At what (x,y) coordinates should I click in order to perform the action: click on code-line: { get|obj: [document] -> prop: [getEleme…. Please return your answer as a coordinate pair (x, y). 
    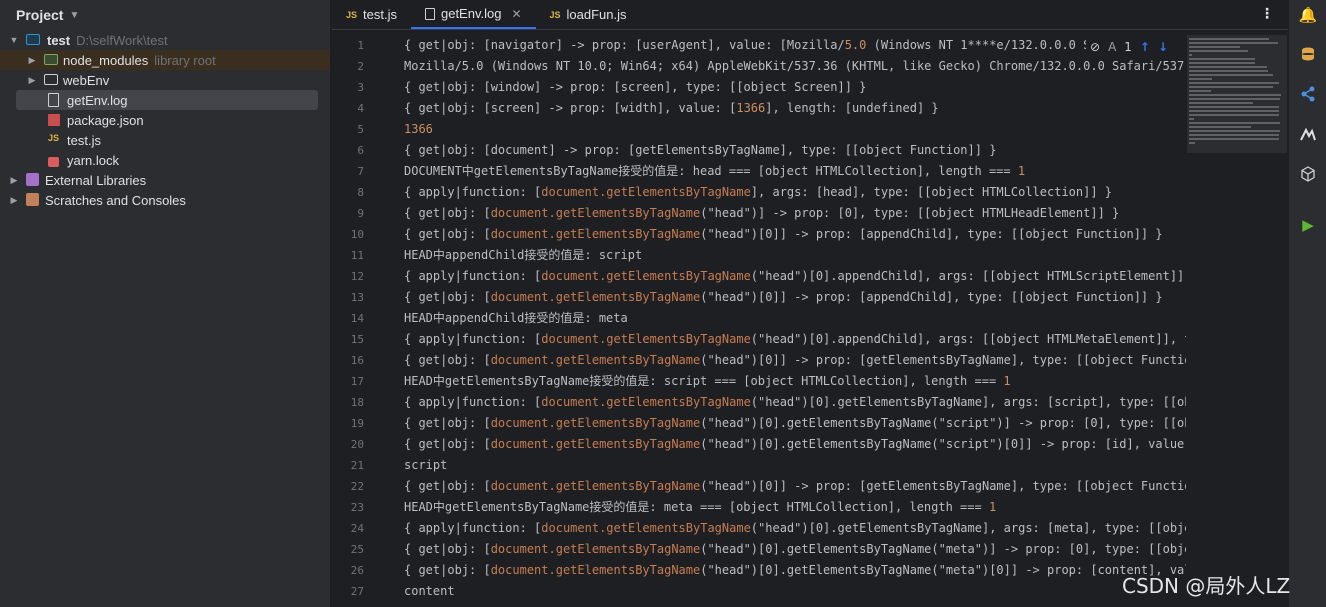
    Looking at the image, I should click on (795, 150).